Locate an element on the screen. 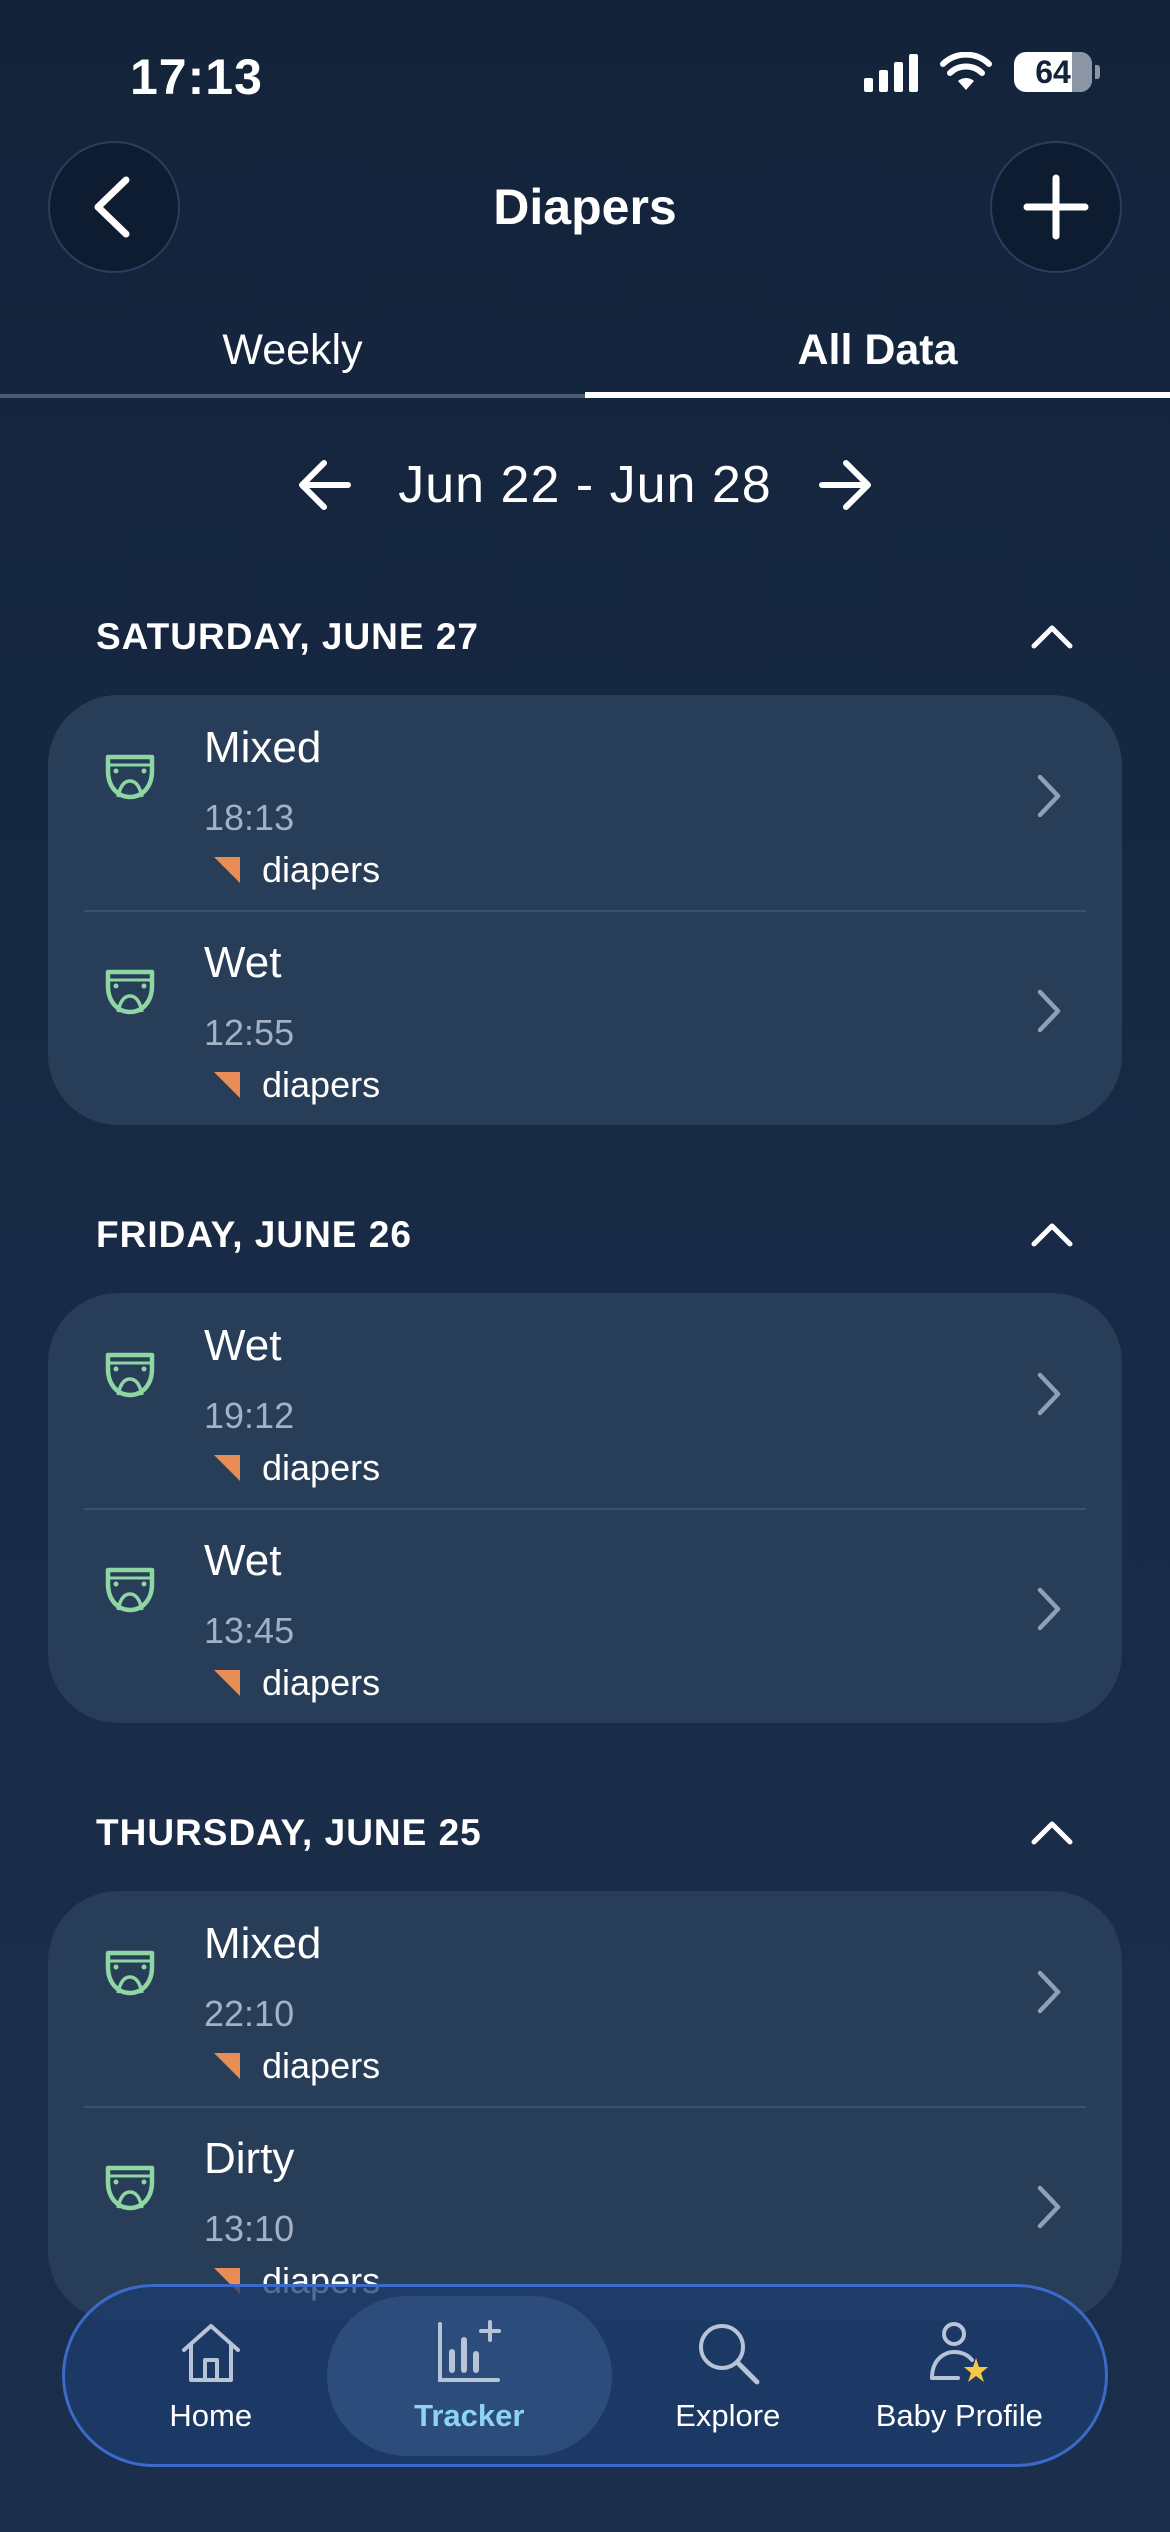  entry-time: 22:10 is located at coordinates (249, 2013).